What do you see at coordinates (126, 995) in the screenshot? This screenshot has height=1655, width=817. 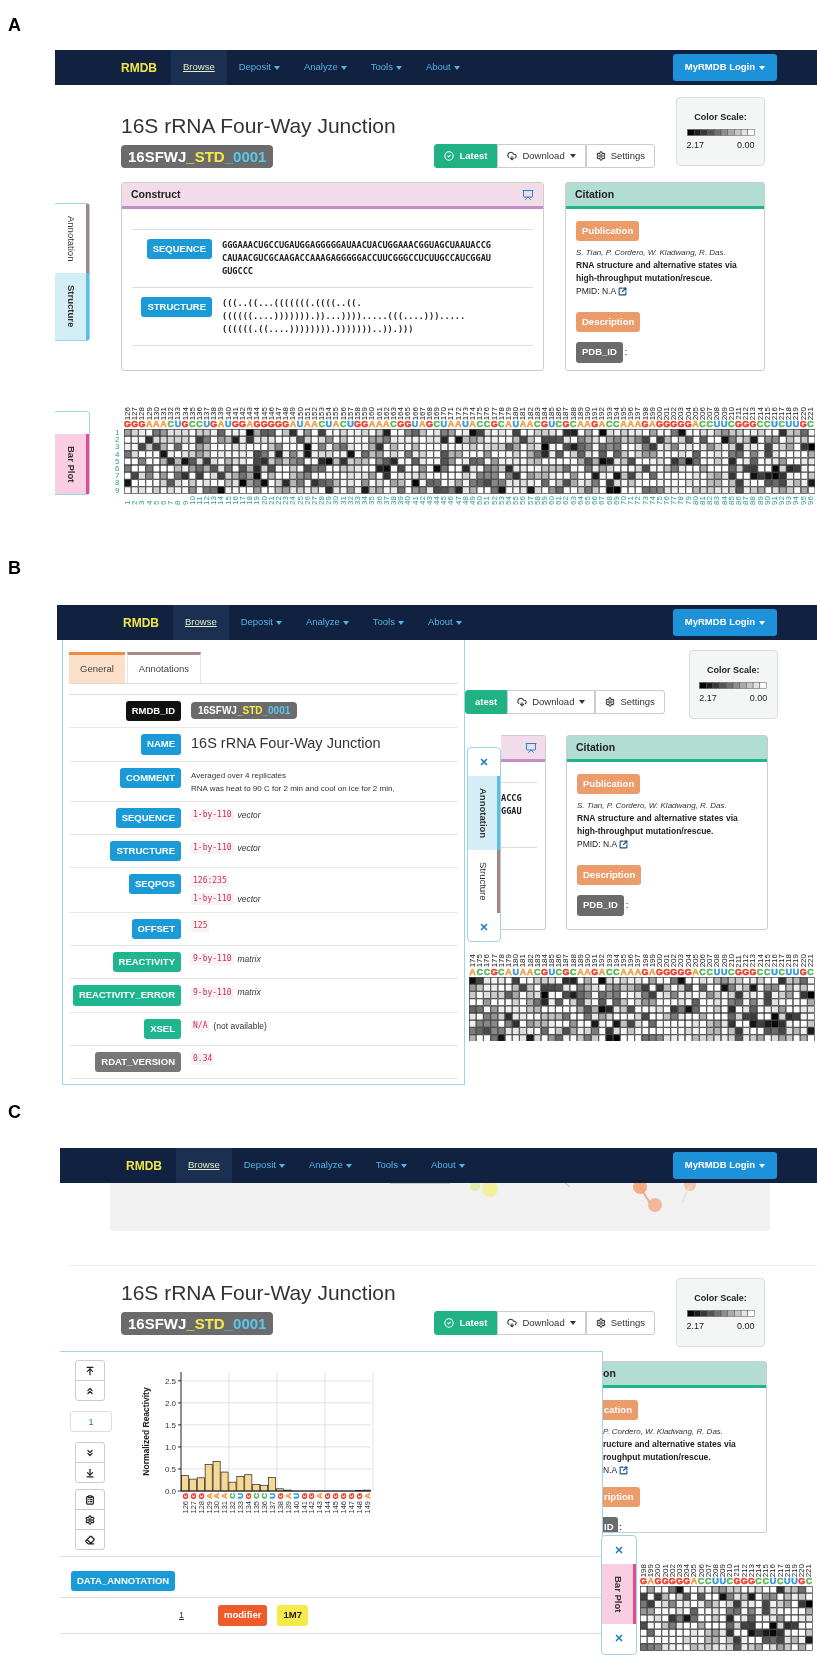 I see `field-key-badge: REACTIVITY_ERROR` at bounding box center [126, 995].